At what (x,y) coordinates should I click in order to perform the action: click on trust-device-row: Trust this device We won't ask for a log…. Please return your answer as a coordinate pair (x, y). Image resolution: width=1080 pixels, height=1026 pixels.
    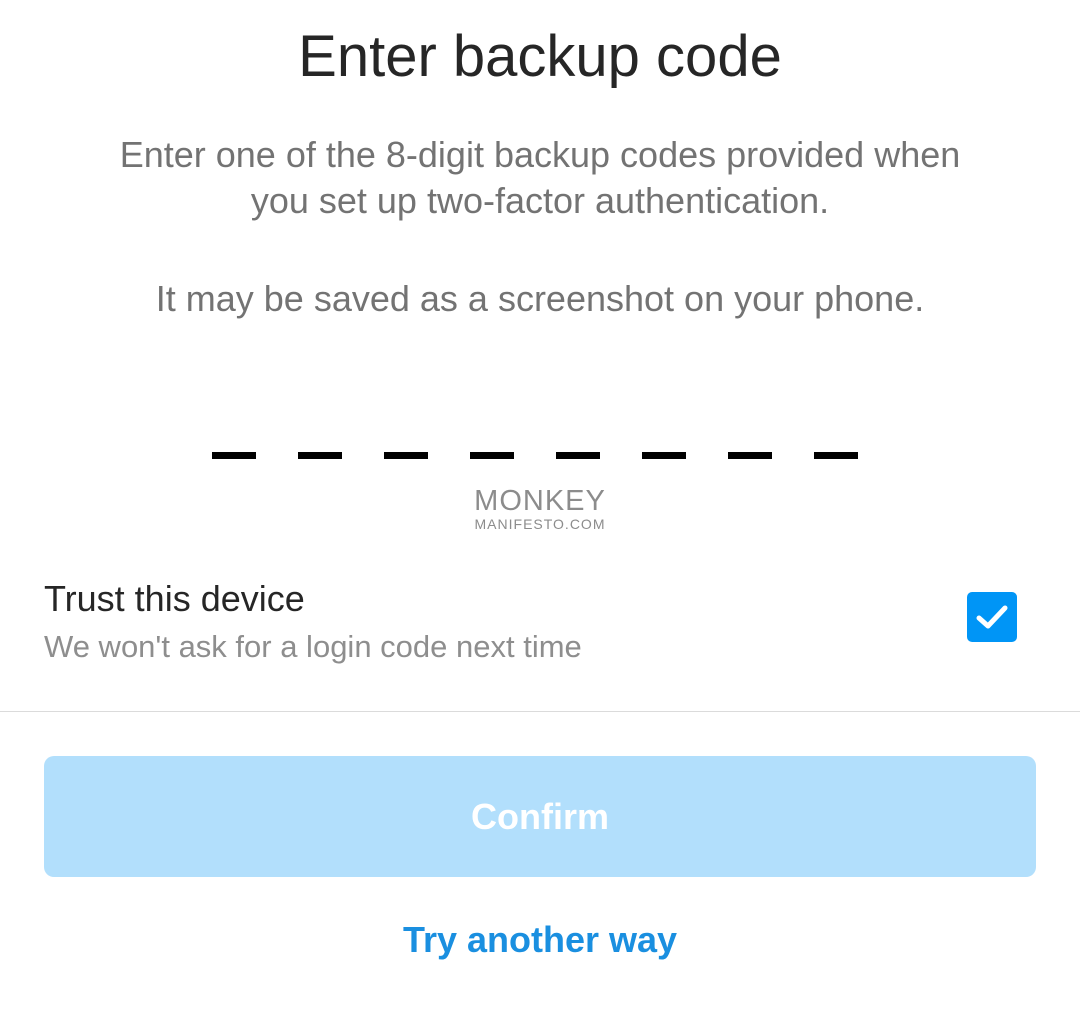
    Looking at the image, I should click on (540, 621).